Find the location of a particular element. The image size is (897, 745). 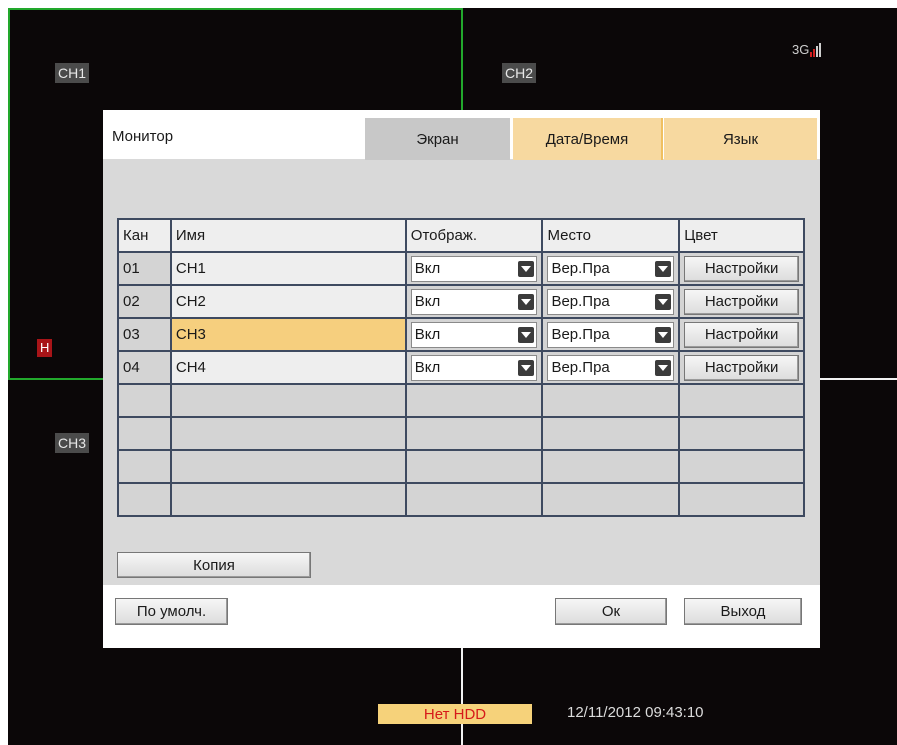

table-header-row: Кан Имя Отображ. Место Цвет is located at coordinates (461, 235).